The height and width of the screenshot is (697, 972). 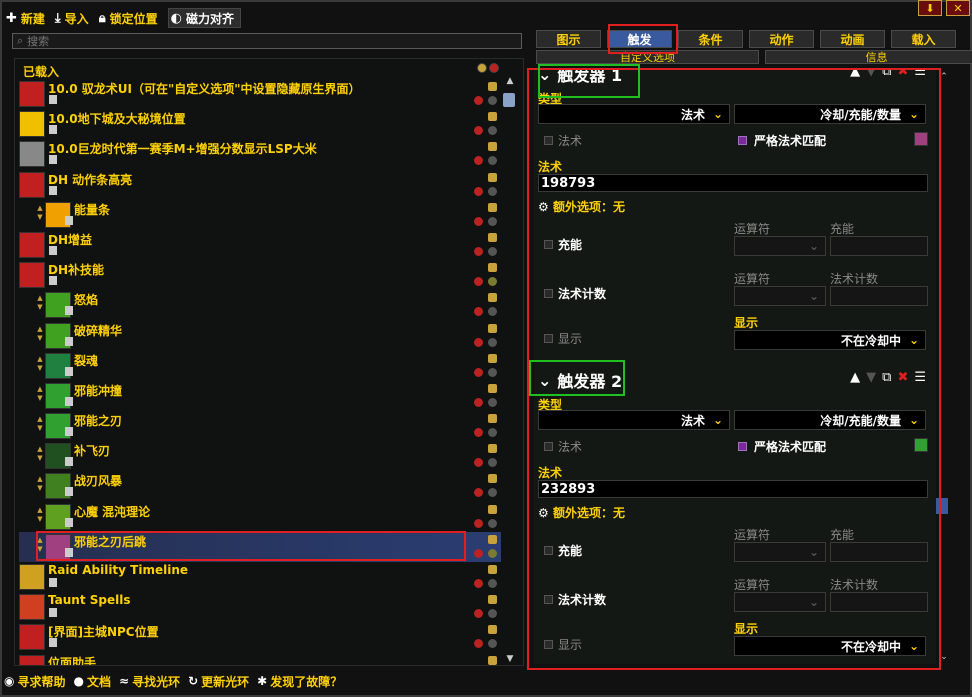 I want to click on aura-list-item: ▲ ▼ 破碎精华, so click(x=260, y=336).